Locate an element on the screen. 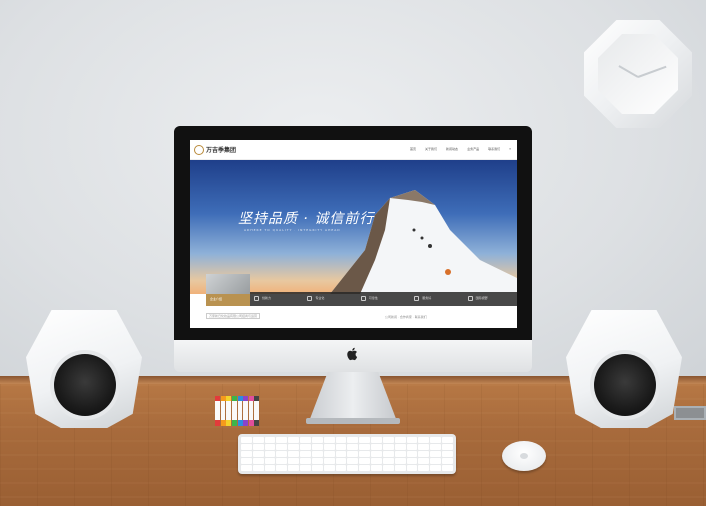 This screenshot has width=706, height=506. imac-stand-base is located at coordinates (353, 421).